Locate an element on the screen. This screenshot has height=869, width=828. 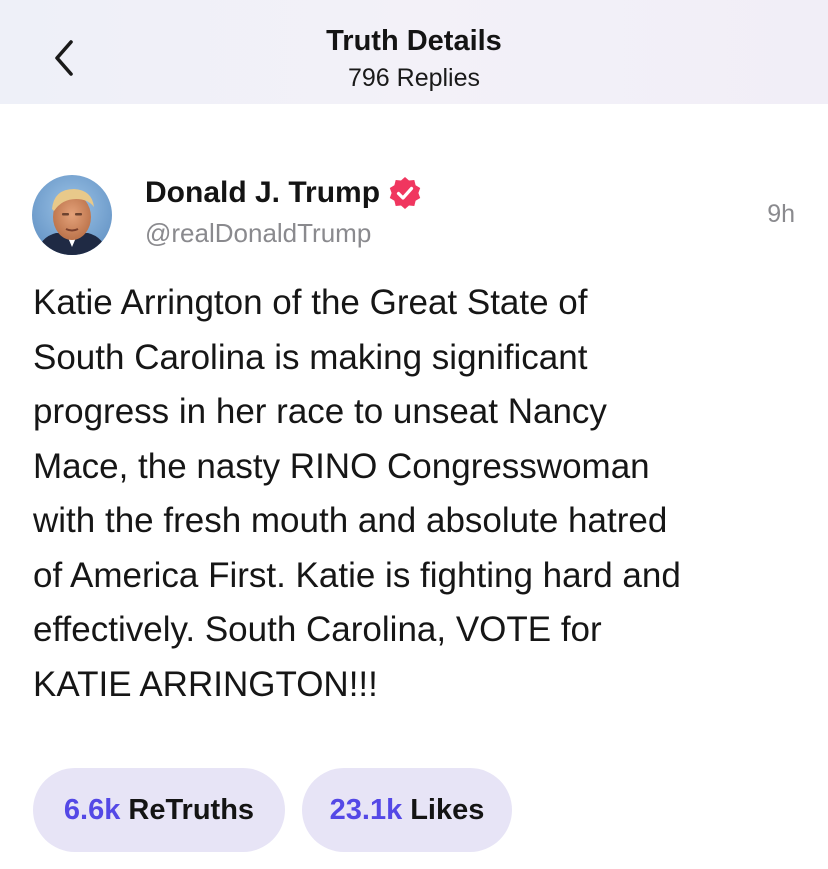
author-name: Donald J. Trump is located at coordinates (283, 193).